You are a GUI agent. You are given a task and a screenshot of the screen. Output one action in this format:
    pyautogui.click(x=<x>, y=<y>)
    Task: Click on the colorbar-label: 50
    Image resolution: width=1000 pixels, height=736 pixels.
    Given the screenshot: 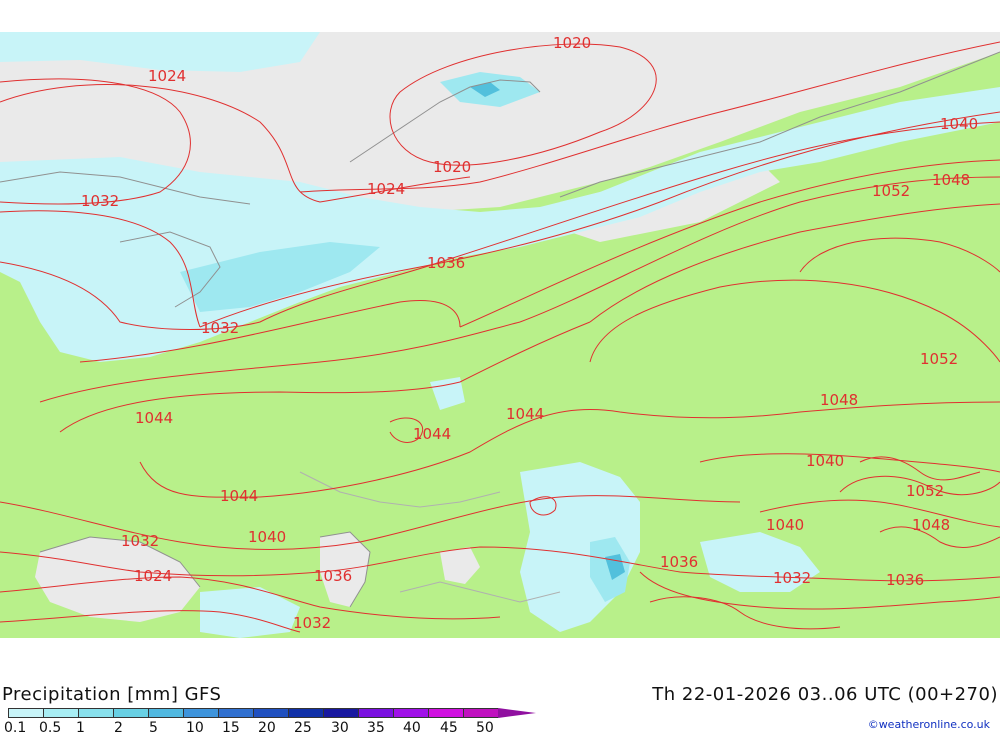 What is the action you would take?
    pyautogui.click(x=485, y=728)
    